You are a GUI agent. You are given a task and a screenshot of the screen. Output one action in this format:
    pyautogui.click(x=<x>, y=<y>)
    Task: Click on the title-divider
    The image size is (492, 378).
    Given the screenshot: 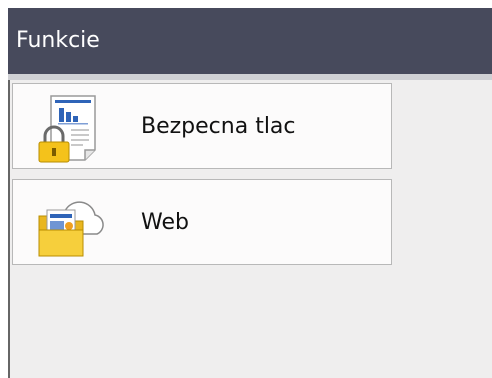 What is the action you would take?
    pyautogui.click(x=250, y=77)
    